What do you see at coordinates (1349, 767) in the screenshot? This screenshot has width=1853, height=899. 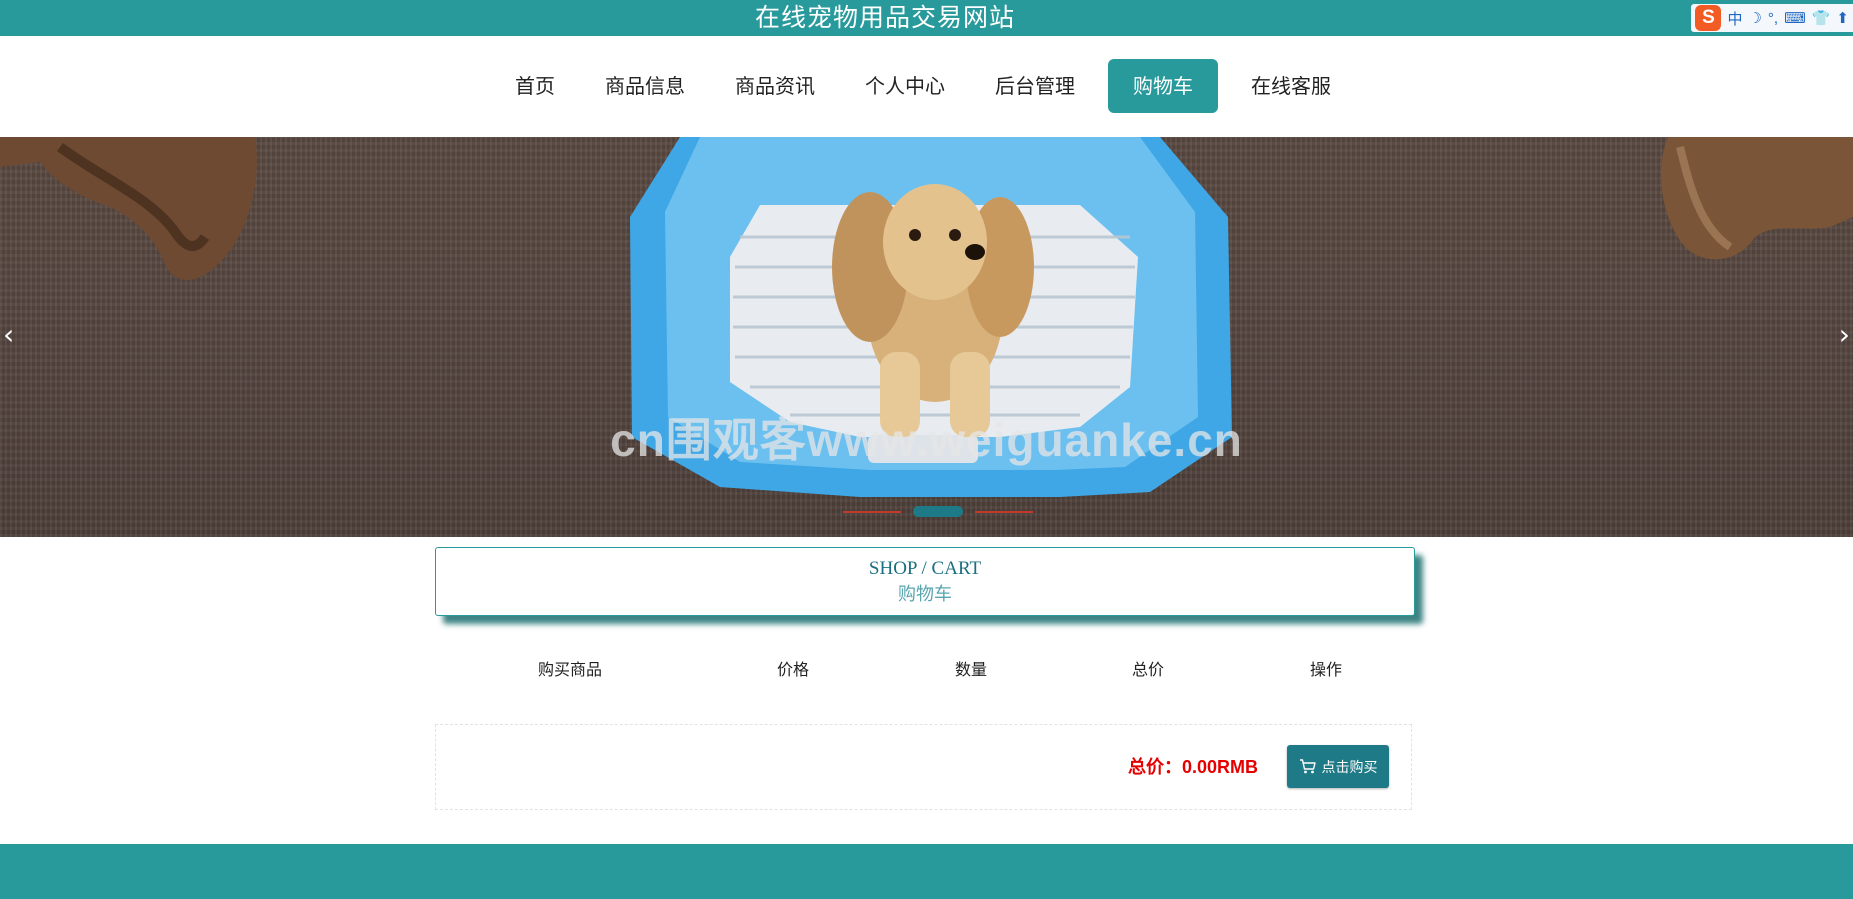 I see `checkout-button-label: 点击购买` at bounding box center [1349, 767].